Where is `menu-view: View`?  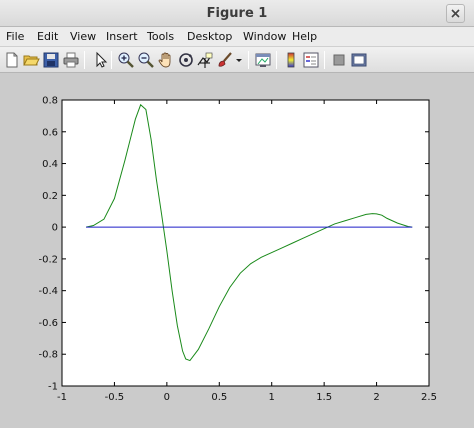
menu-view: View is located at coordinates (83, 36).